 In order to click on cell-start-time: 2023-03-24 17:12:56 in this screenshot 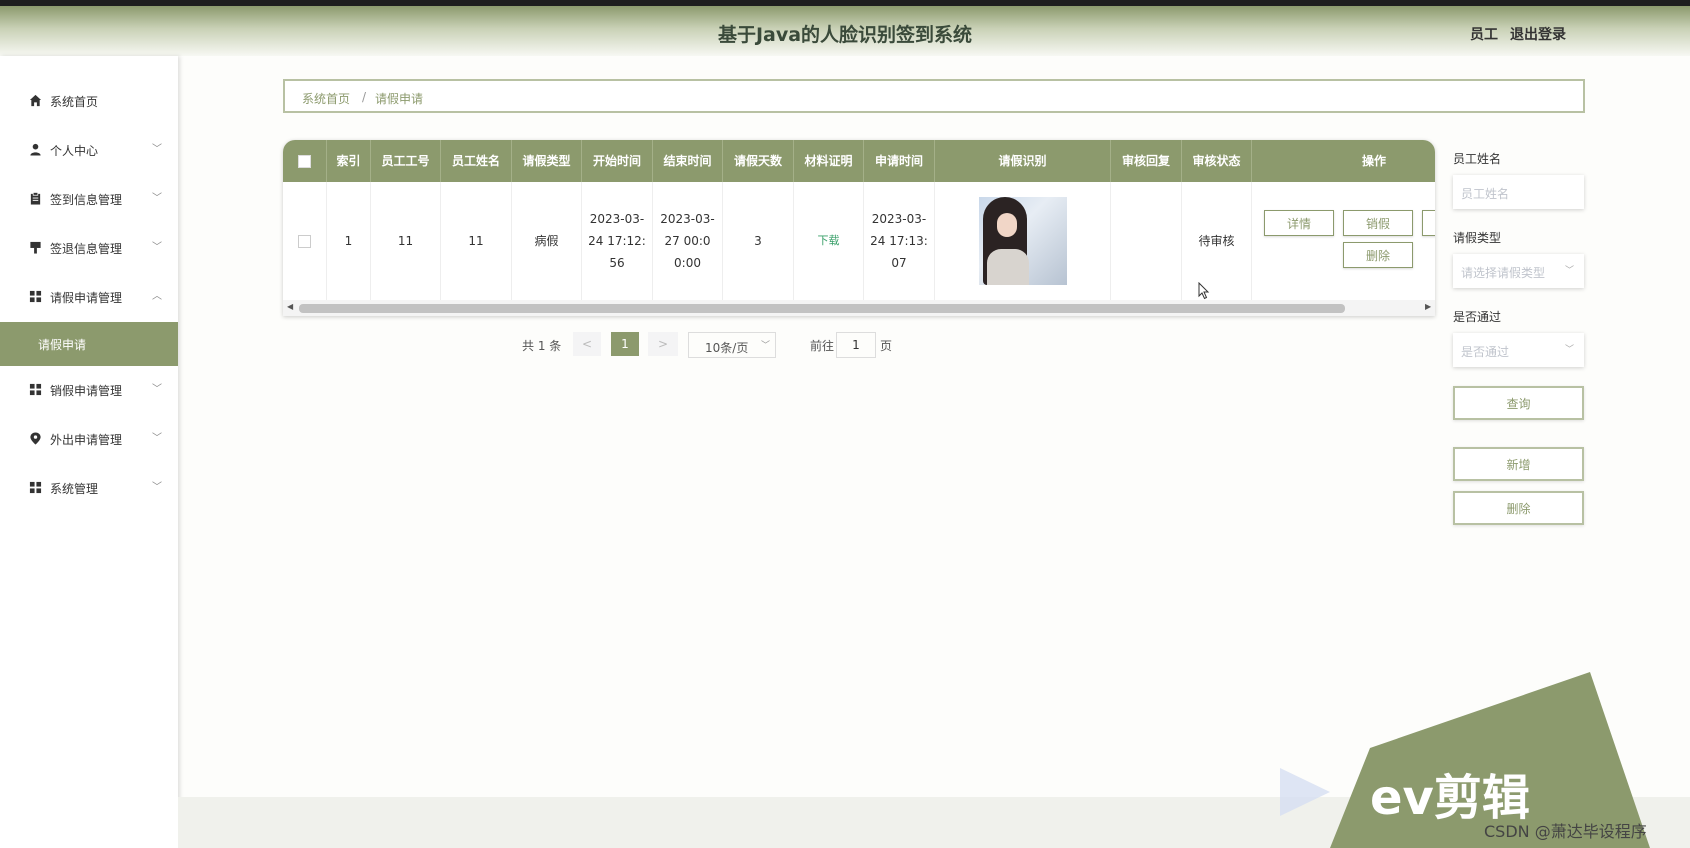, I will do `click(617, 241)`.